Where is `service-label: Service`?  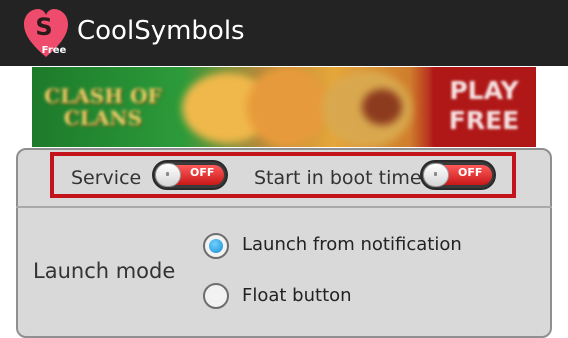 service-label: Service is located at coordinates (106, 178).